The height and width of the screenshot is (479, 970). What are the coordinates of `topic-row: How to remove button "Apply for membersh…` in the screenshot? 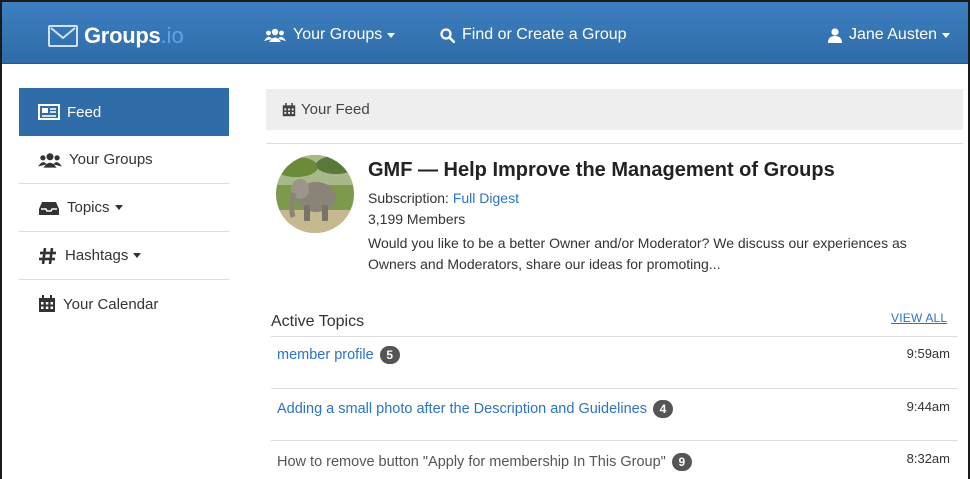 It's located at (614, 459).